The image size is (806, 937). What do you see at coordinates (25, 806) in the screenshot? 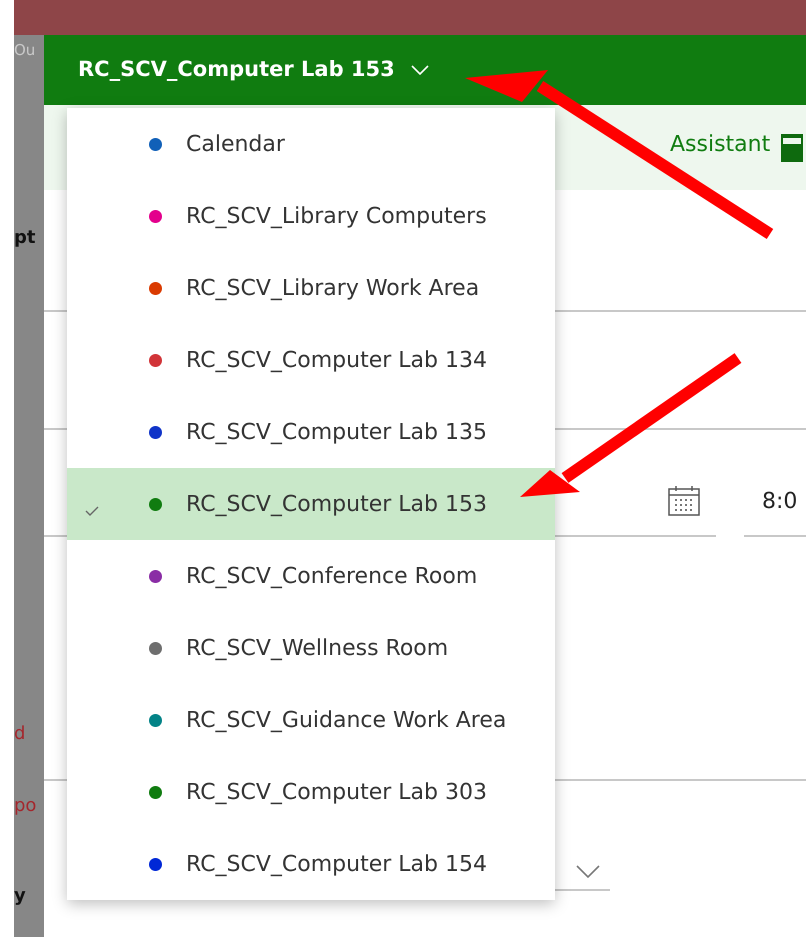
I see `text-fragment: po` at bounding box center [25, 806].